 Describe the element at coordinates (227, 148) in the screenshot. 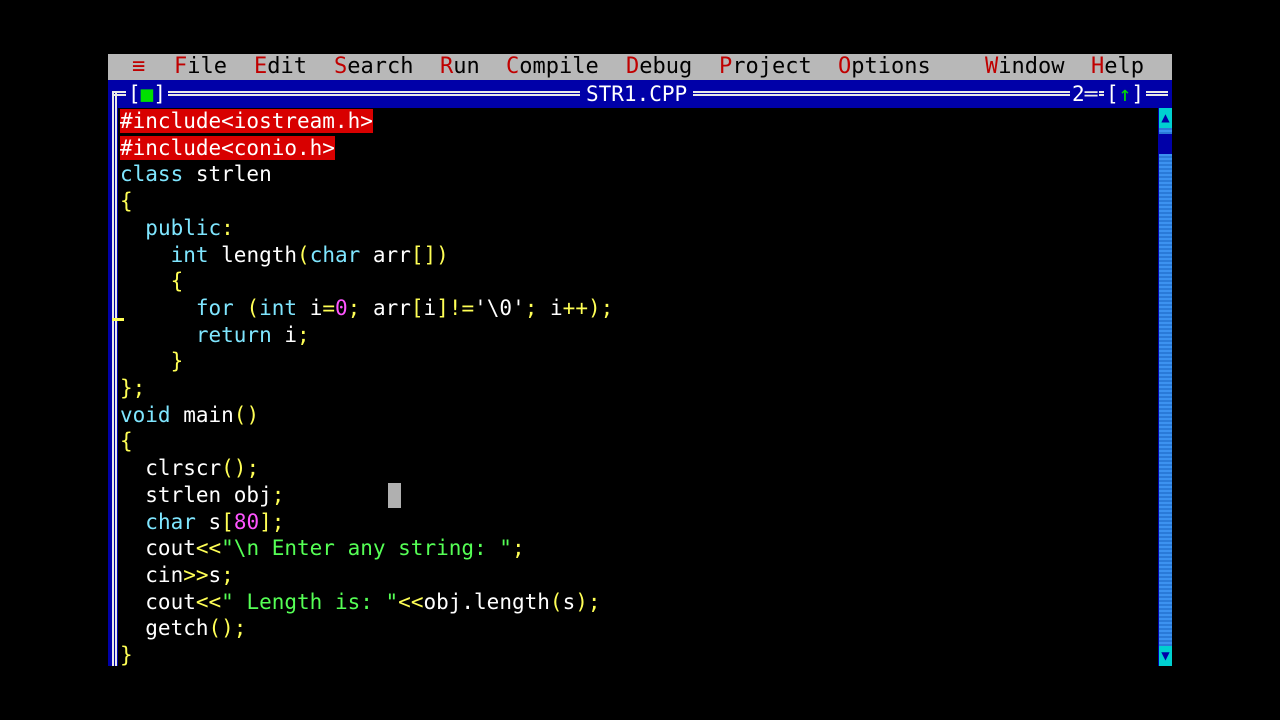

I see `code-line: #include<conio.h>` at that location.